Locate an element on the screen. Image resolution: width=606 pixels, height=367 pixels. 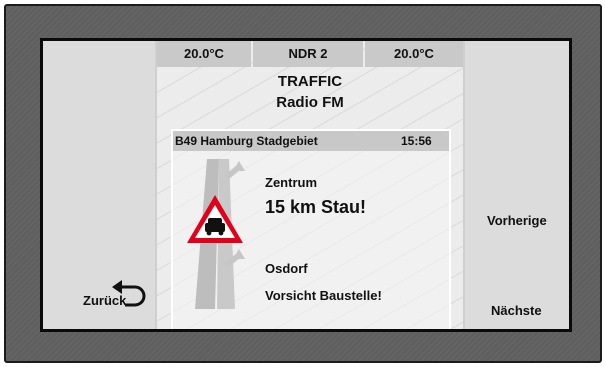
temperature-left: 20.0°C is located at coordinates (204, 54).